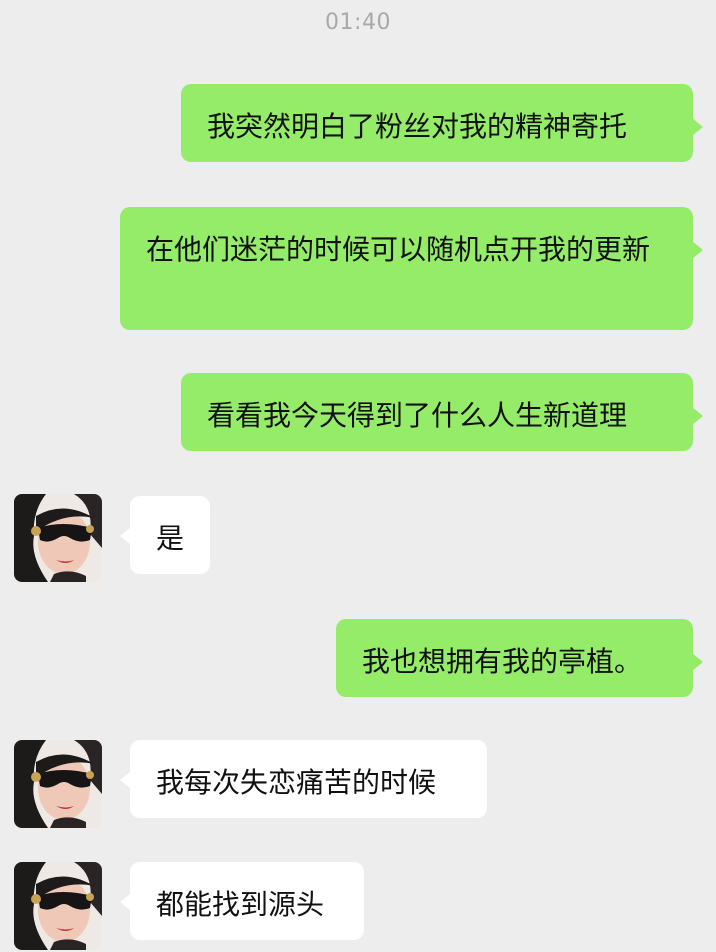  What do you see at coordinates (417, 415) in the screenshot?
I see `message-text: 看看我今天得到了什么人生新道理` at bounding box center [417, 415].